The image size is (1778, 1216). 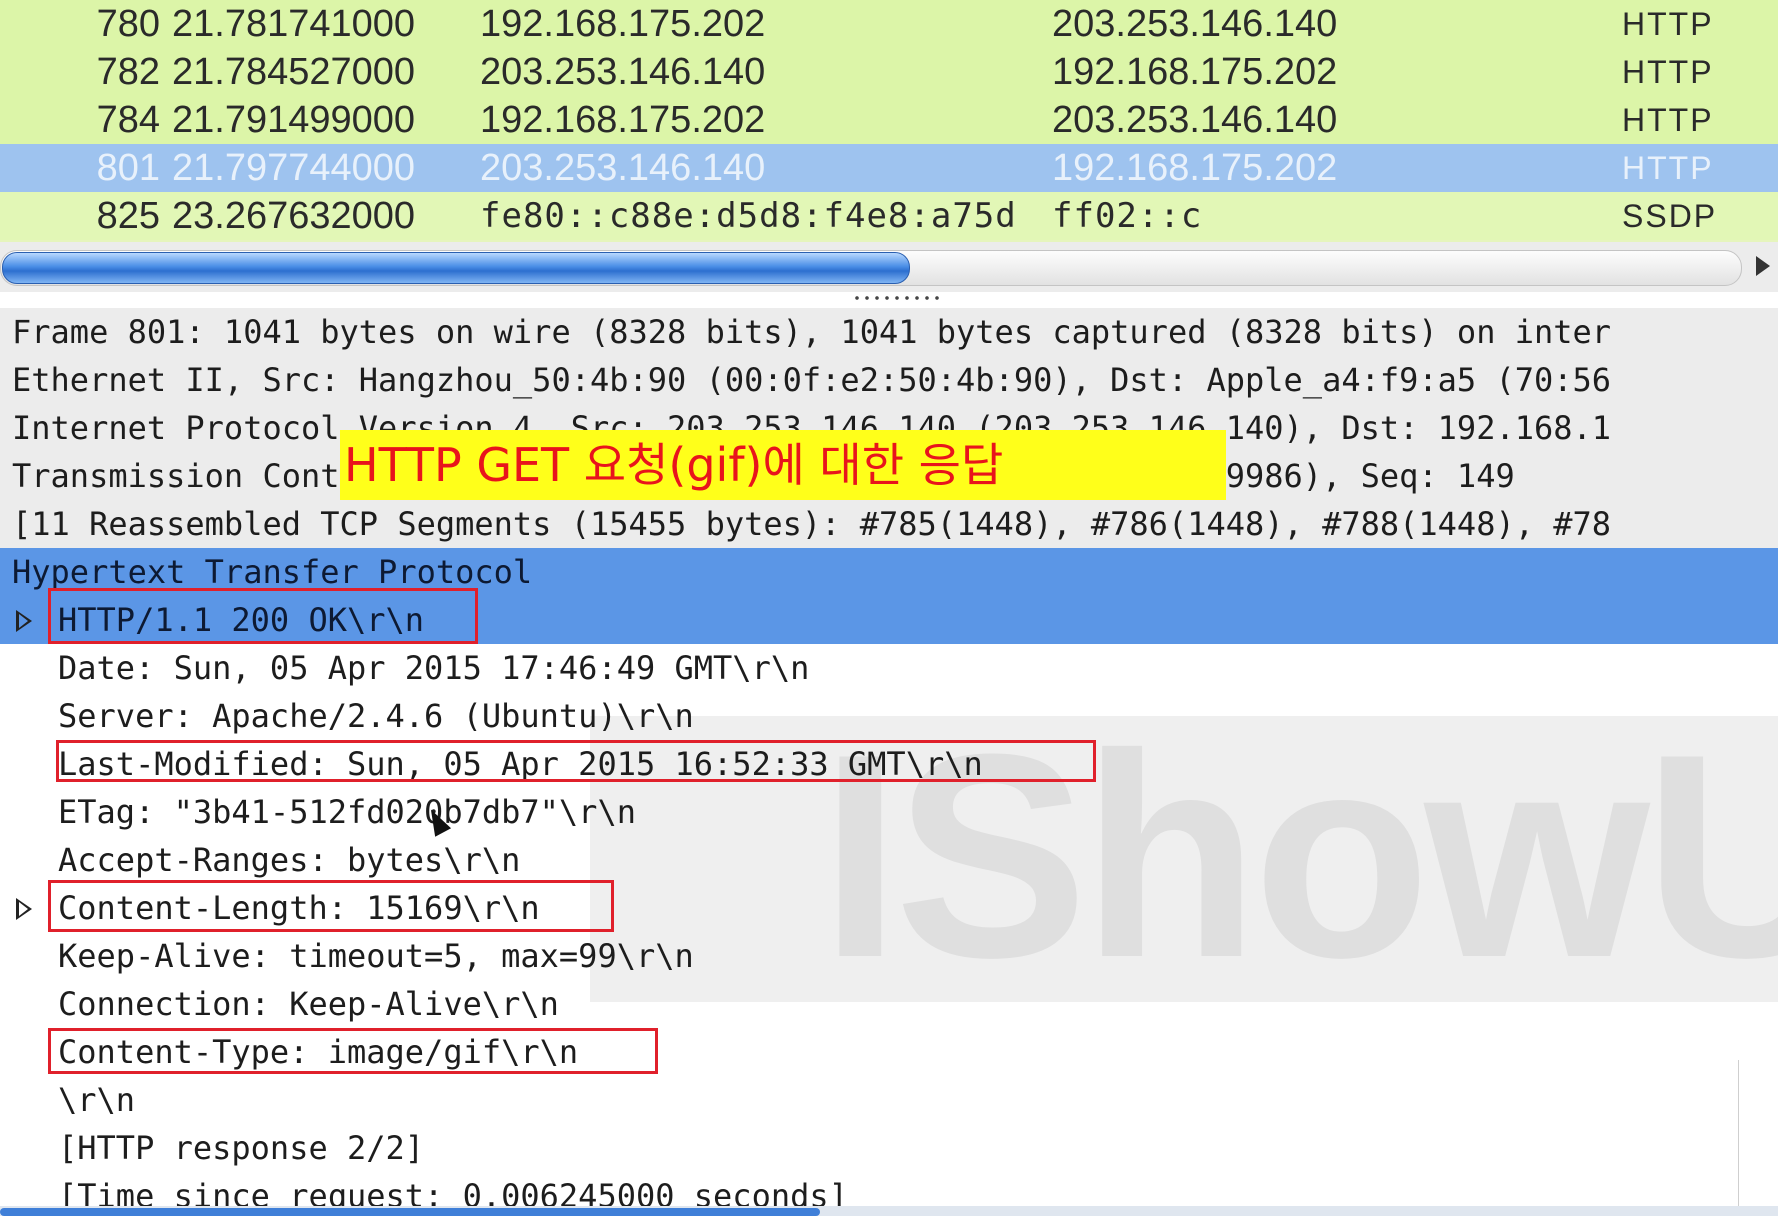 What do you see at coordinates (889, 572) in the screenshot?
I see `tree-item-http: Hypertext Transfer Protocol` at bounding box center [889, 572].